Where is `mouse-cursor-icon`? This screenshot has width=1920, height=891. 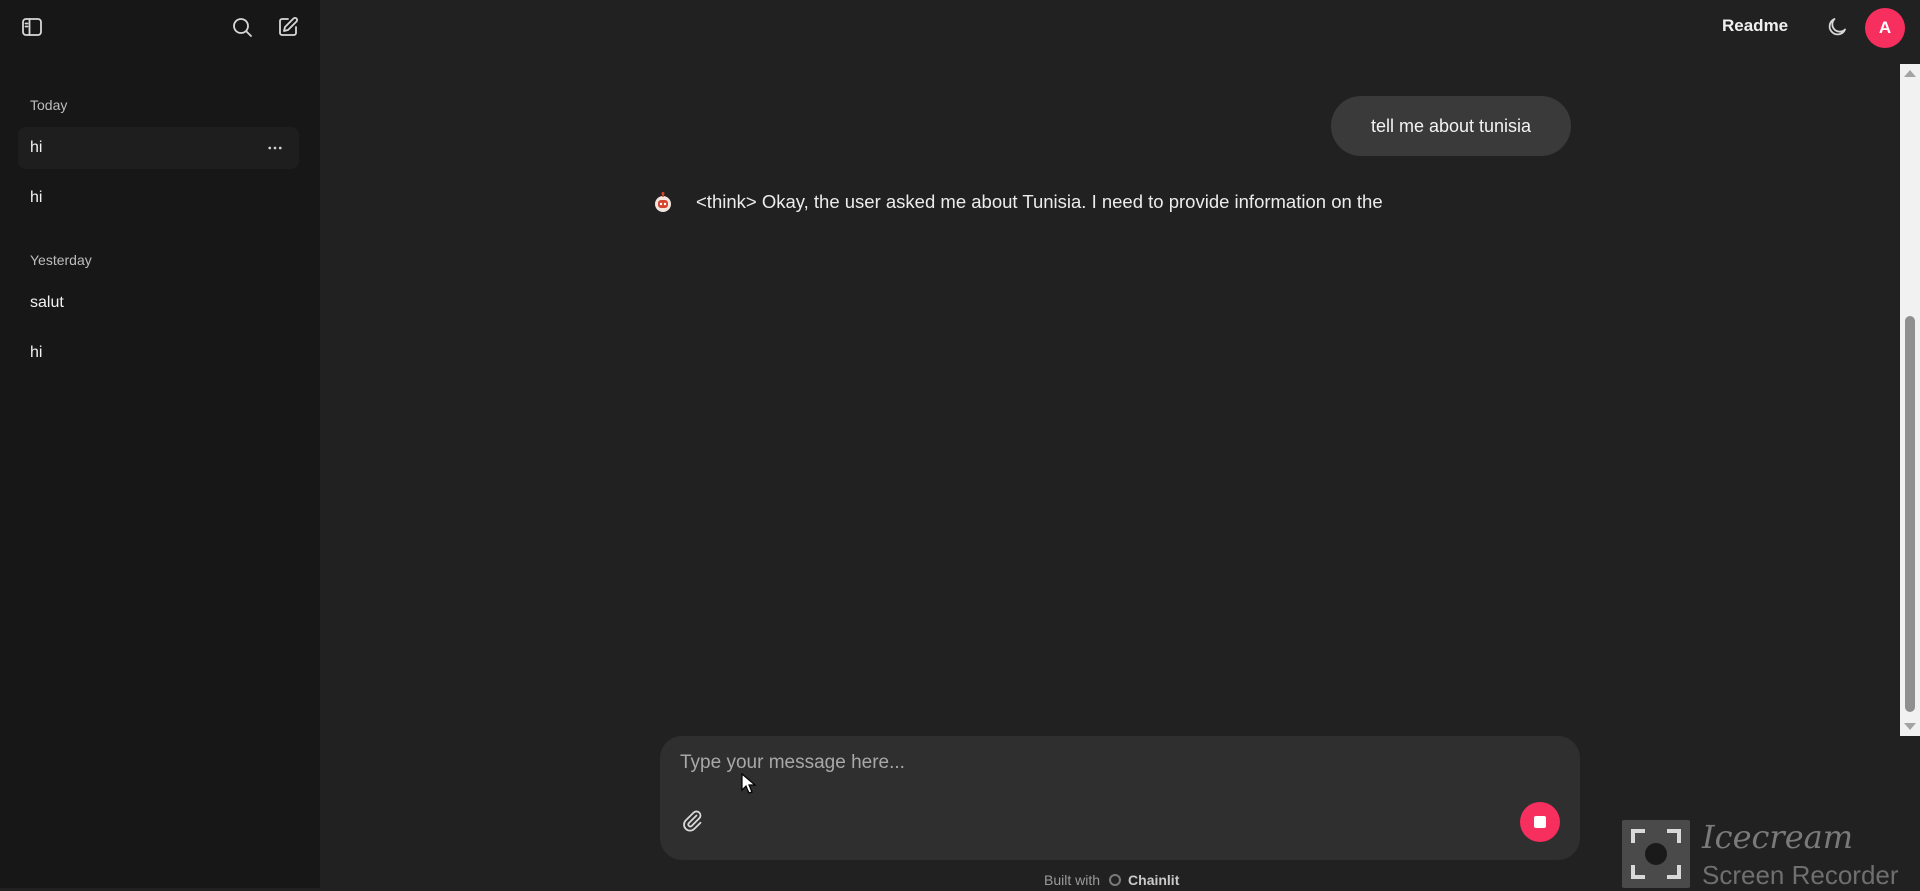
mouse-cursor-icon is located at coordinates (749, 783).